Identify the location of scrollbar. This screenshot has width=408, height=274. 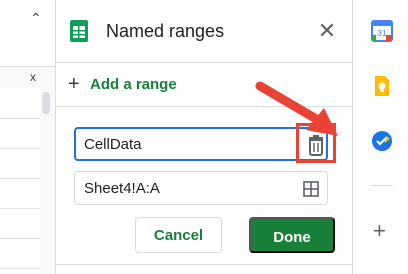
(46, 103).